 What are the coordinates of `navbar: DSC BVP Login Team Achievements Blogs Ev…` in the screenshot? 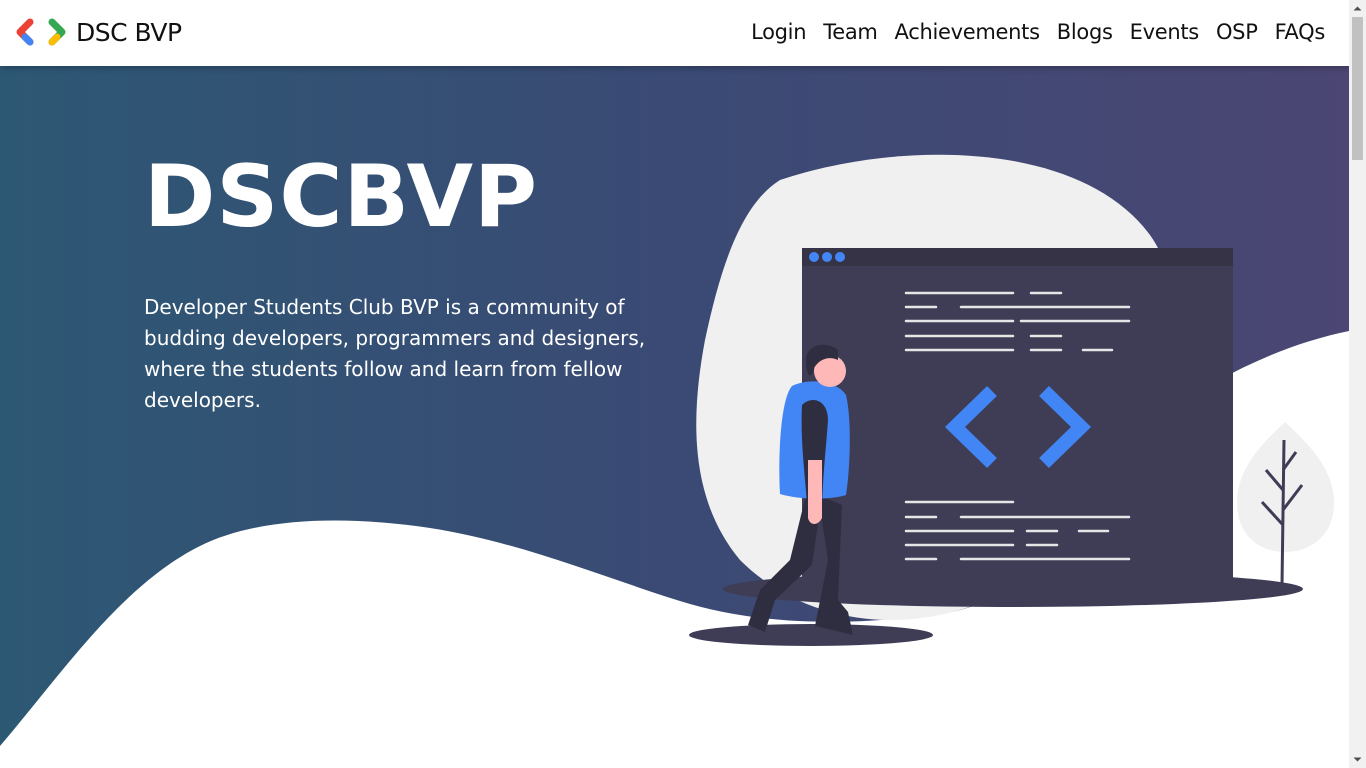 It's located at (674, 33).